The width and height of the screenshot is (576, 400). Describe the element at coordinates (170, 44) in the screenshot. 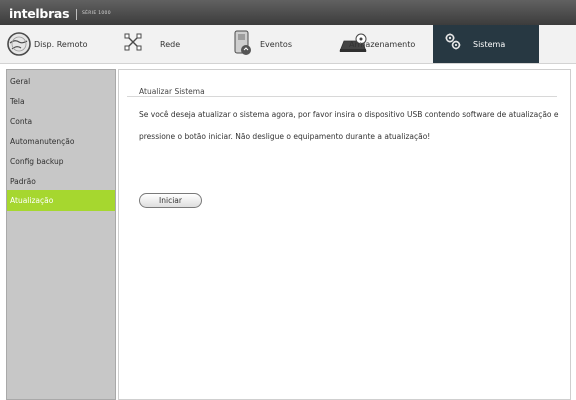

I see `tab-label: Rede` at that location.